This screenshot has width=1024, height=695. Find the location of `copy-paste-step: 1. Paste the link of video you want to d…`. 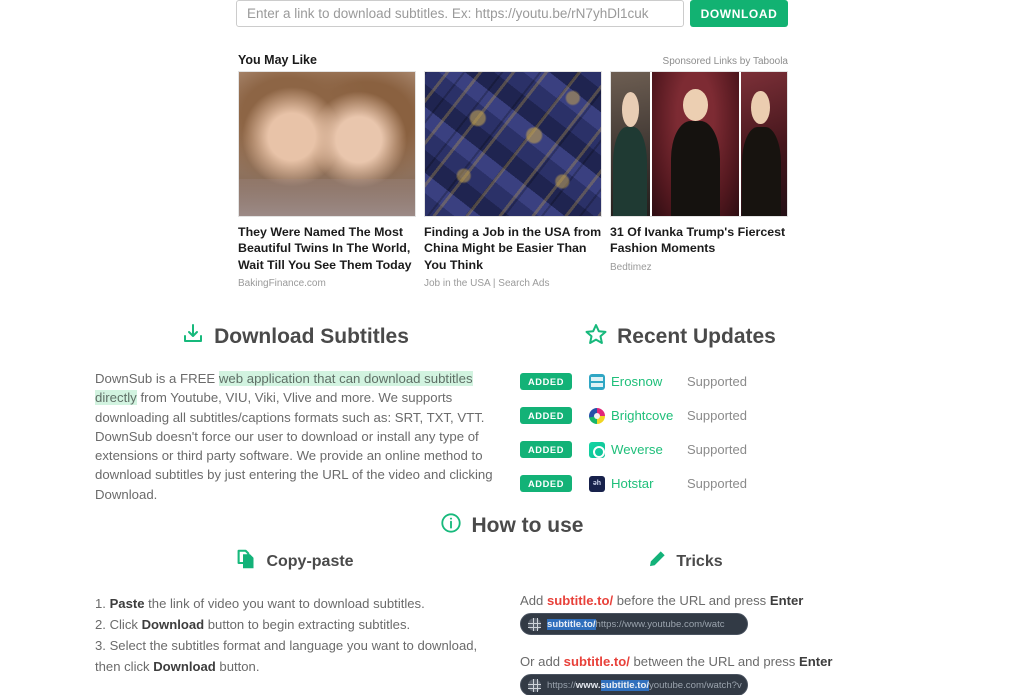

copy-paste-step: 1. Paste the link of video you want to d… is located at coordinates (295, 604).